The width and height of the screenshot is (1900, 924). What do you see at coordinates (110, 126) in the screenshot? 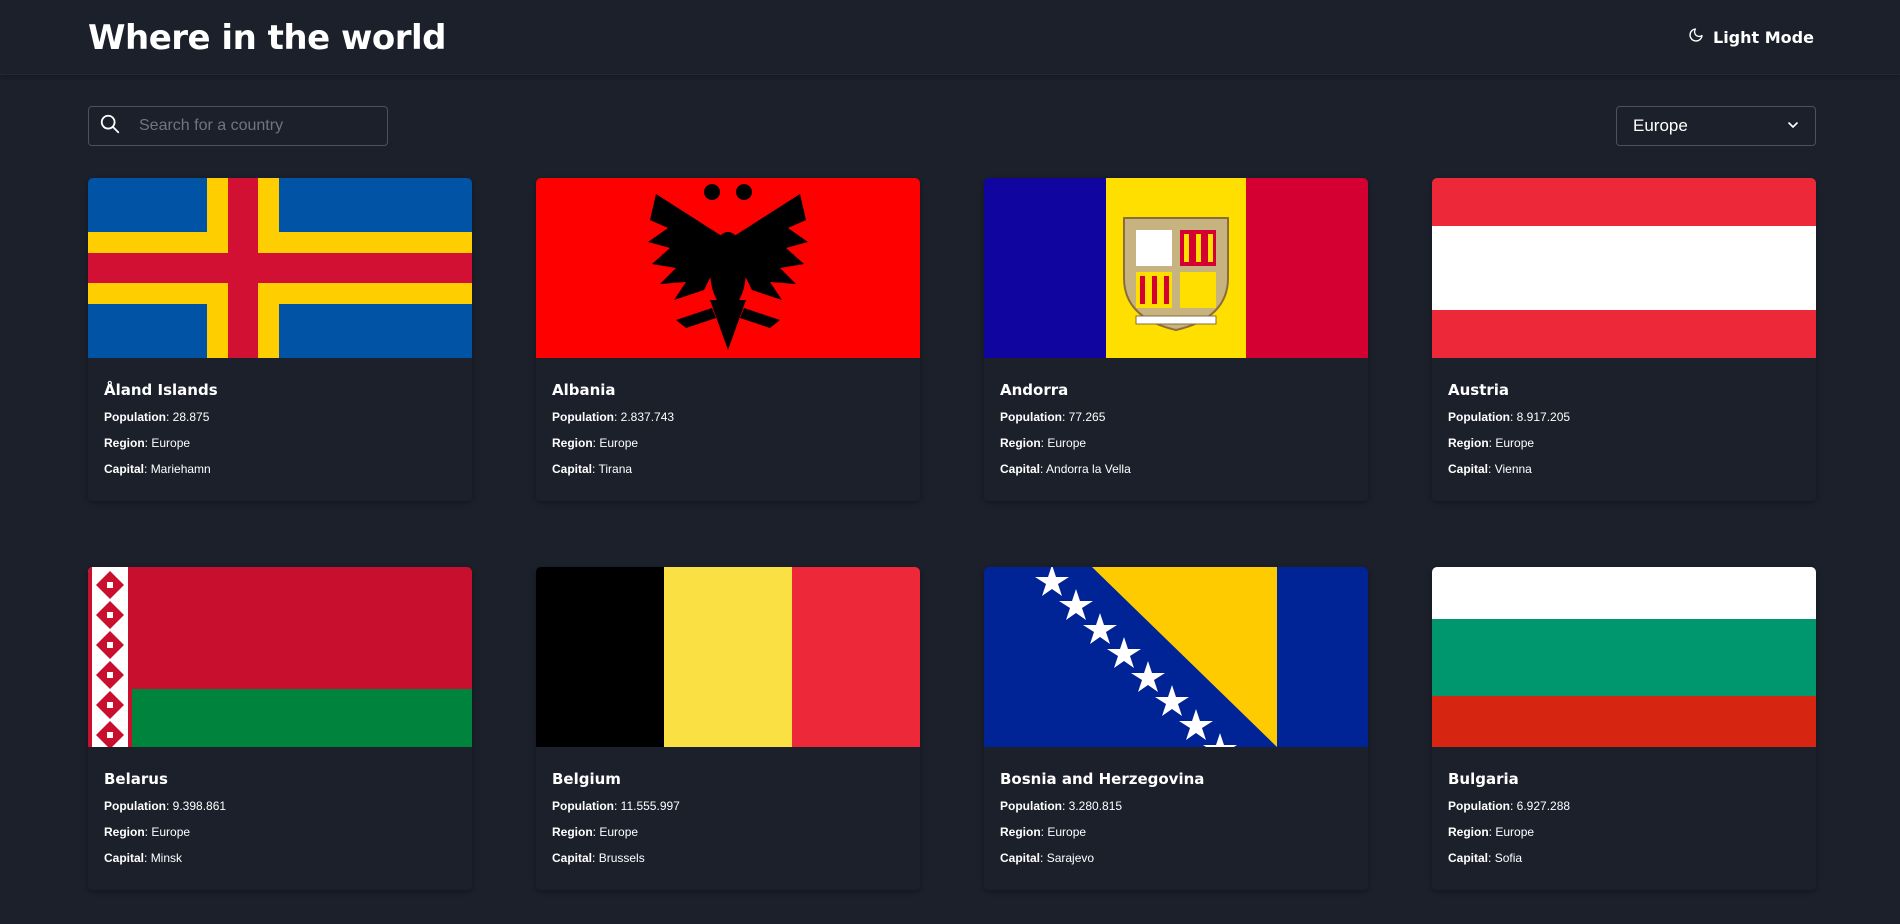
I see `search-icon` at bounding box center [110, 126].